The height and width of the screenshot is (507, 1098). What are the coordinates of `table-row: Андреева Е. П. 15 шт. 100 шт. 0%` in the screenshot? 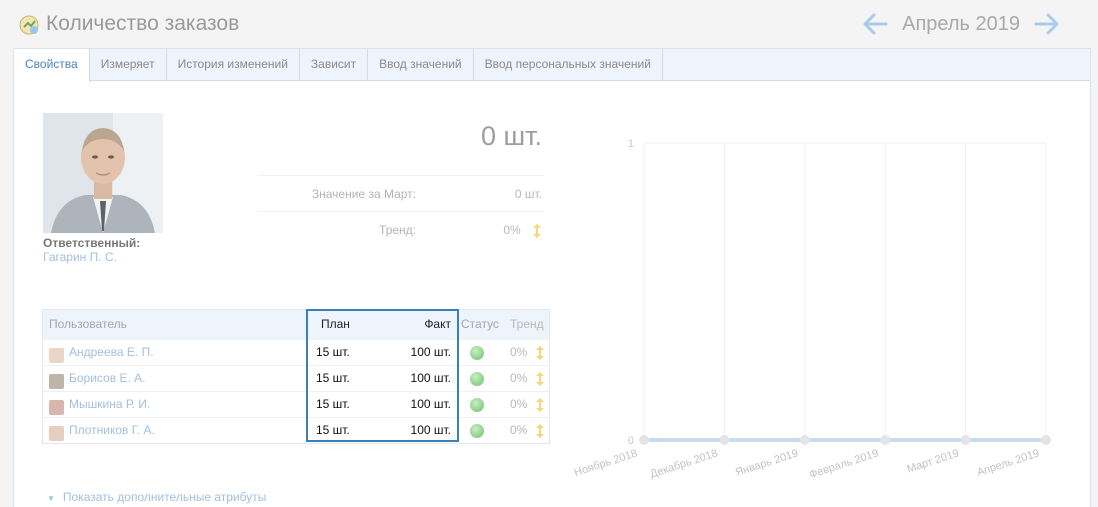 It's located at (296, 352).